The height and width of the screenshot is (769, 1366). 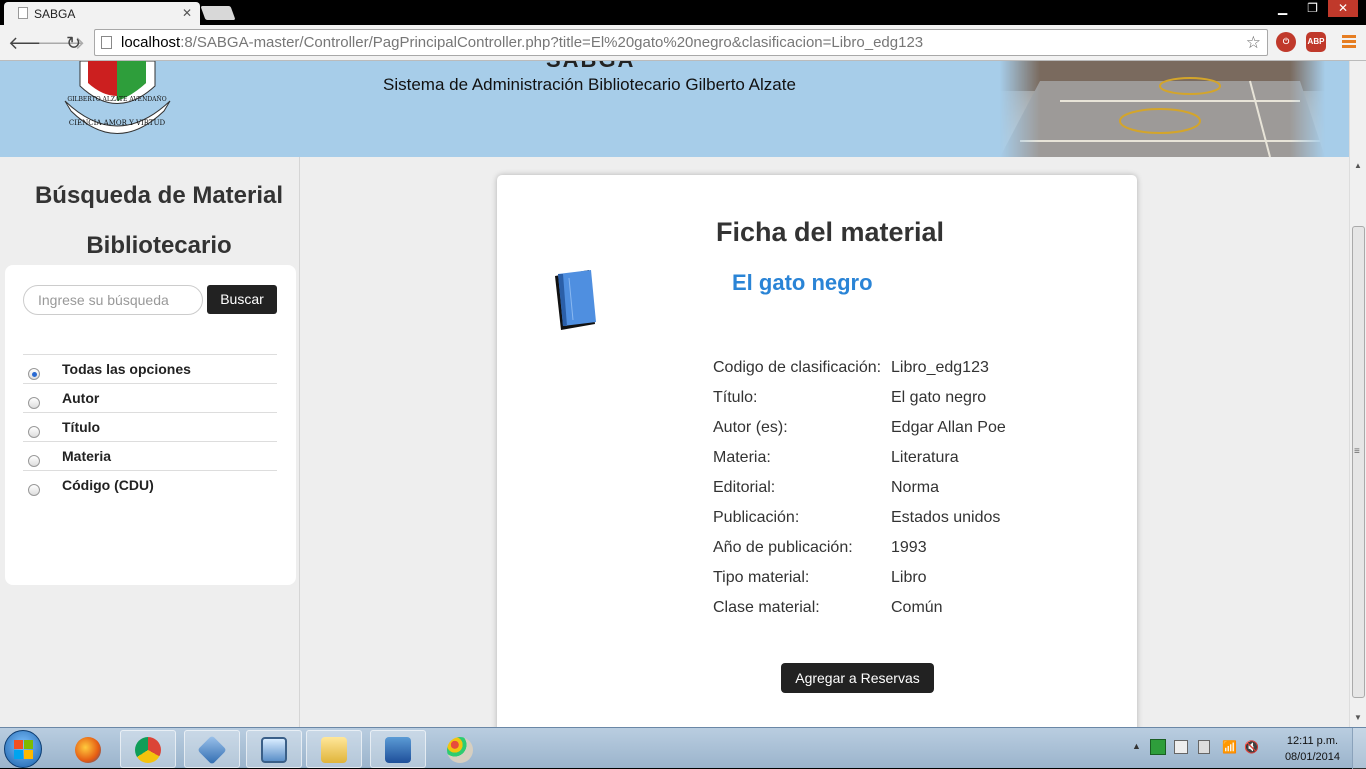 What do you see at coordinates (23, 749) in the screenshot?
I see `start-button` at bounding box center [23, 749].